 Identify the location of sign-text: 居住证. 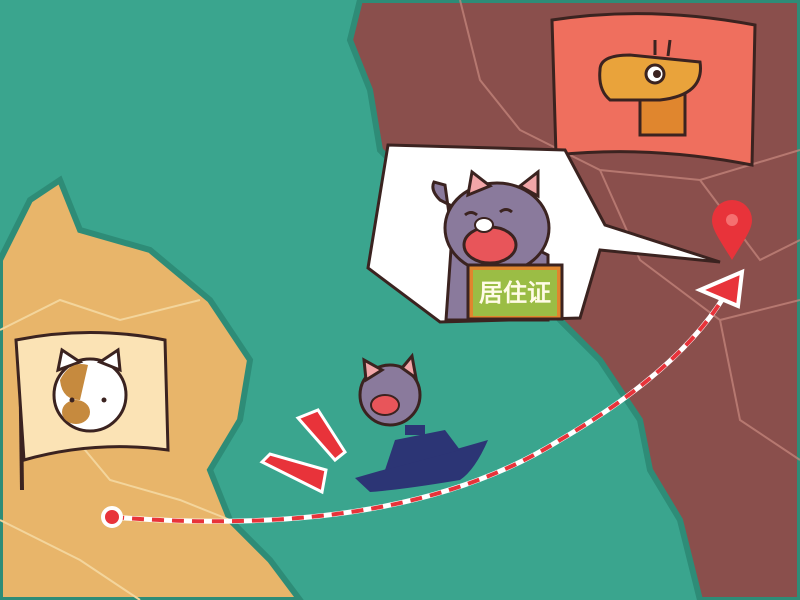
(515, 293).